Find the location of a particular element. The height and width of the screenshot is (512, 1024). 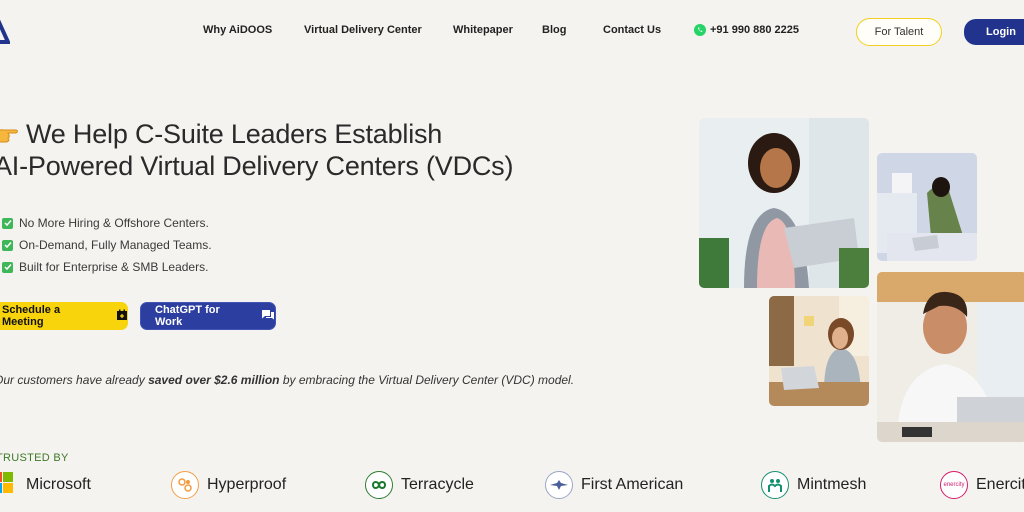

schedule-meeting-label: Schedule a Meeting is located at coordinates (31, 316).